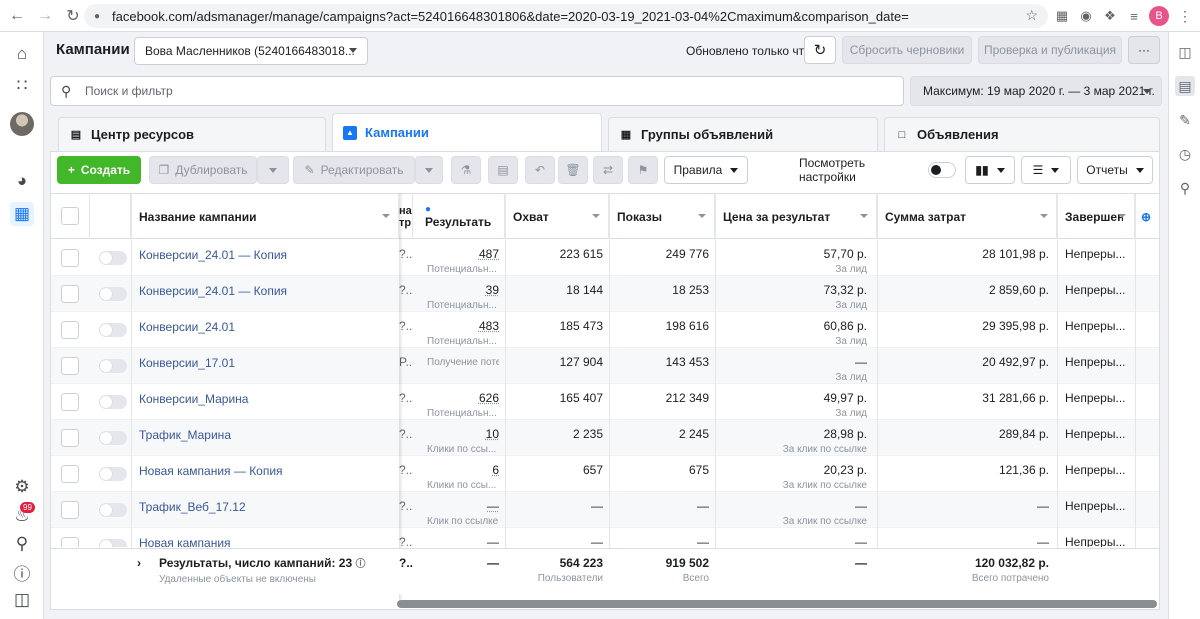  I want to click on campaign-name-cell: Новая кампания — Копия, so click(267, 474).